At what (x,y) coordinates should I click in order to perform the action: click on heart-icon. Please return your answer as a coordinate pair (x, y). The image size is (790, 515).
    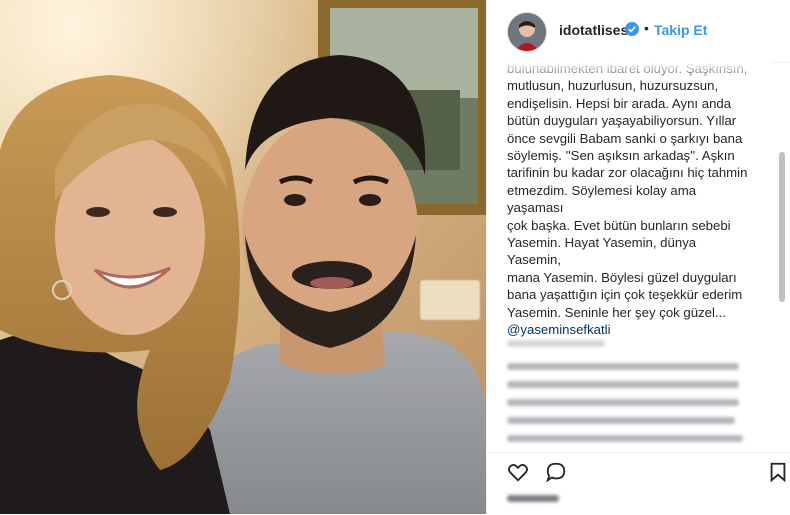
    Looking at the image, I should click on (518, 472).